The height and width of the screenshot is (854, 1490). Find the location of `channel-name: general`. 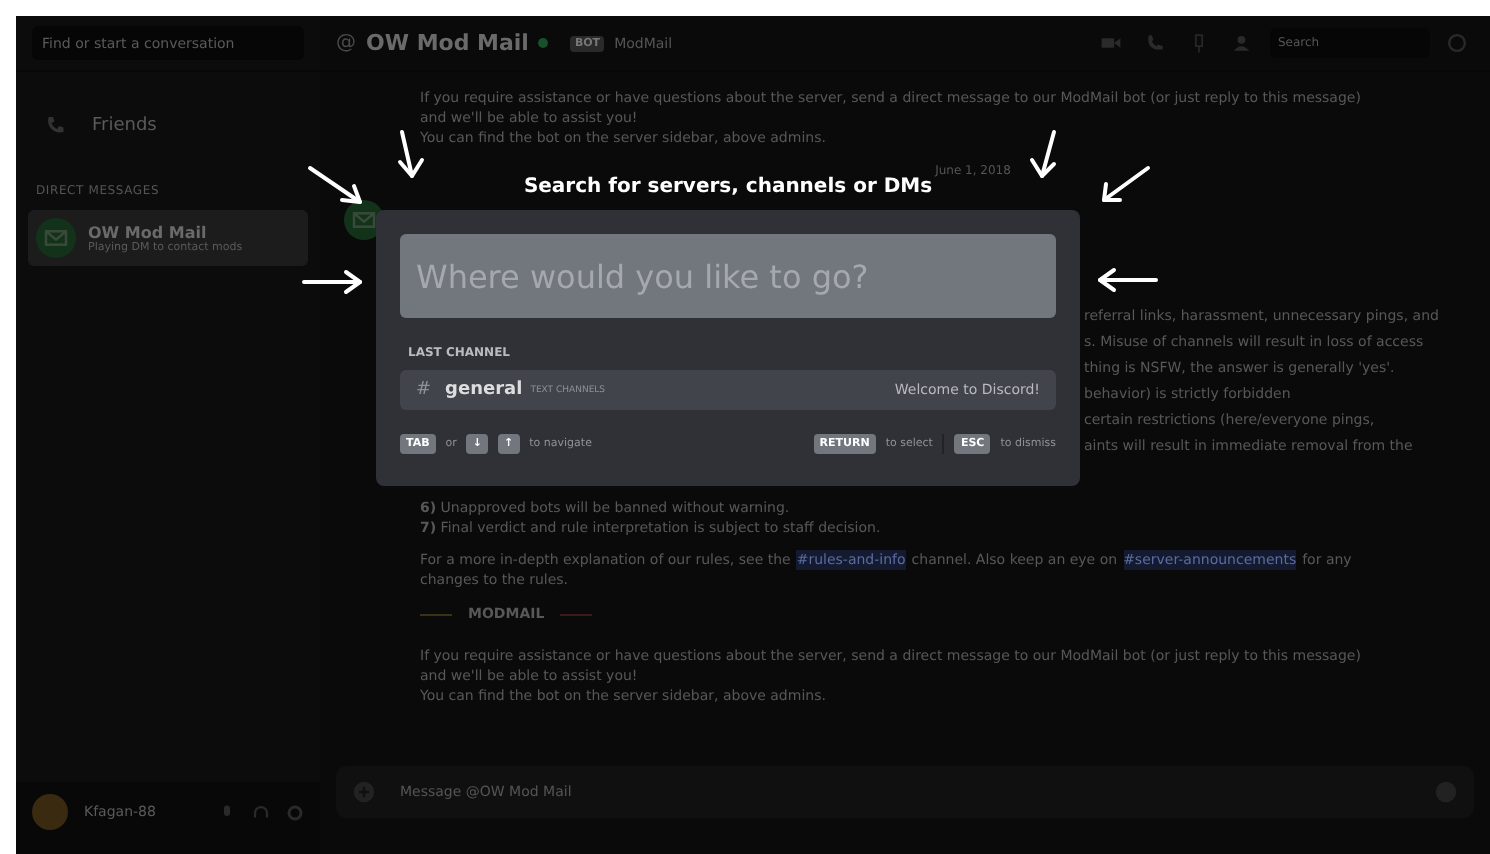

channel-name: general is located at coordinates (484, 390).